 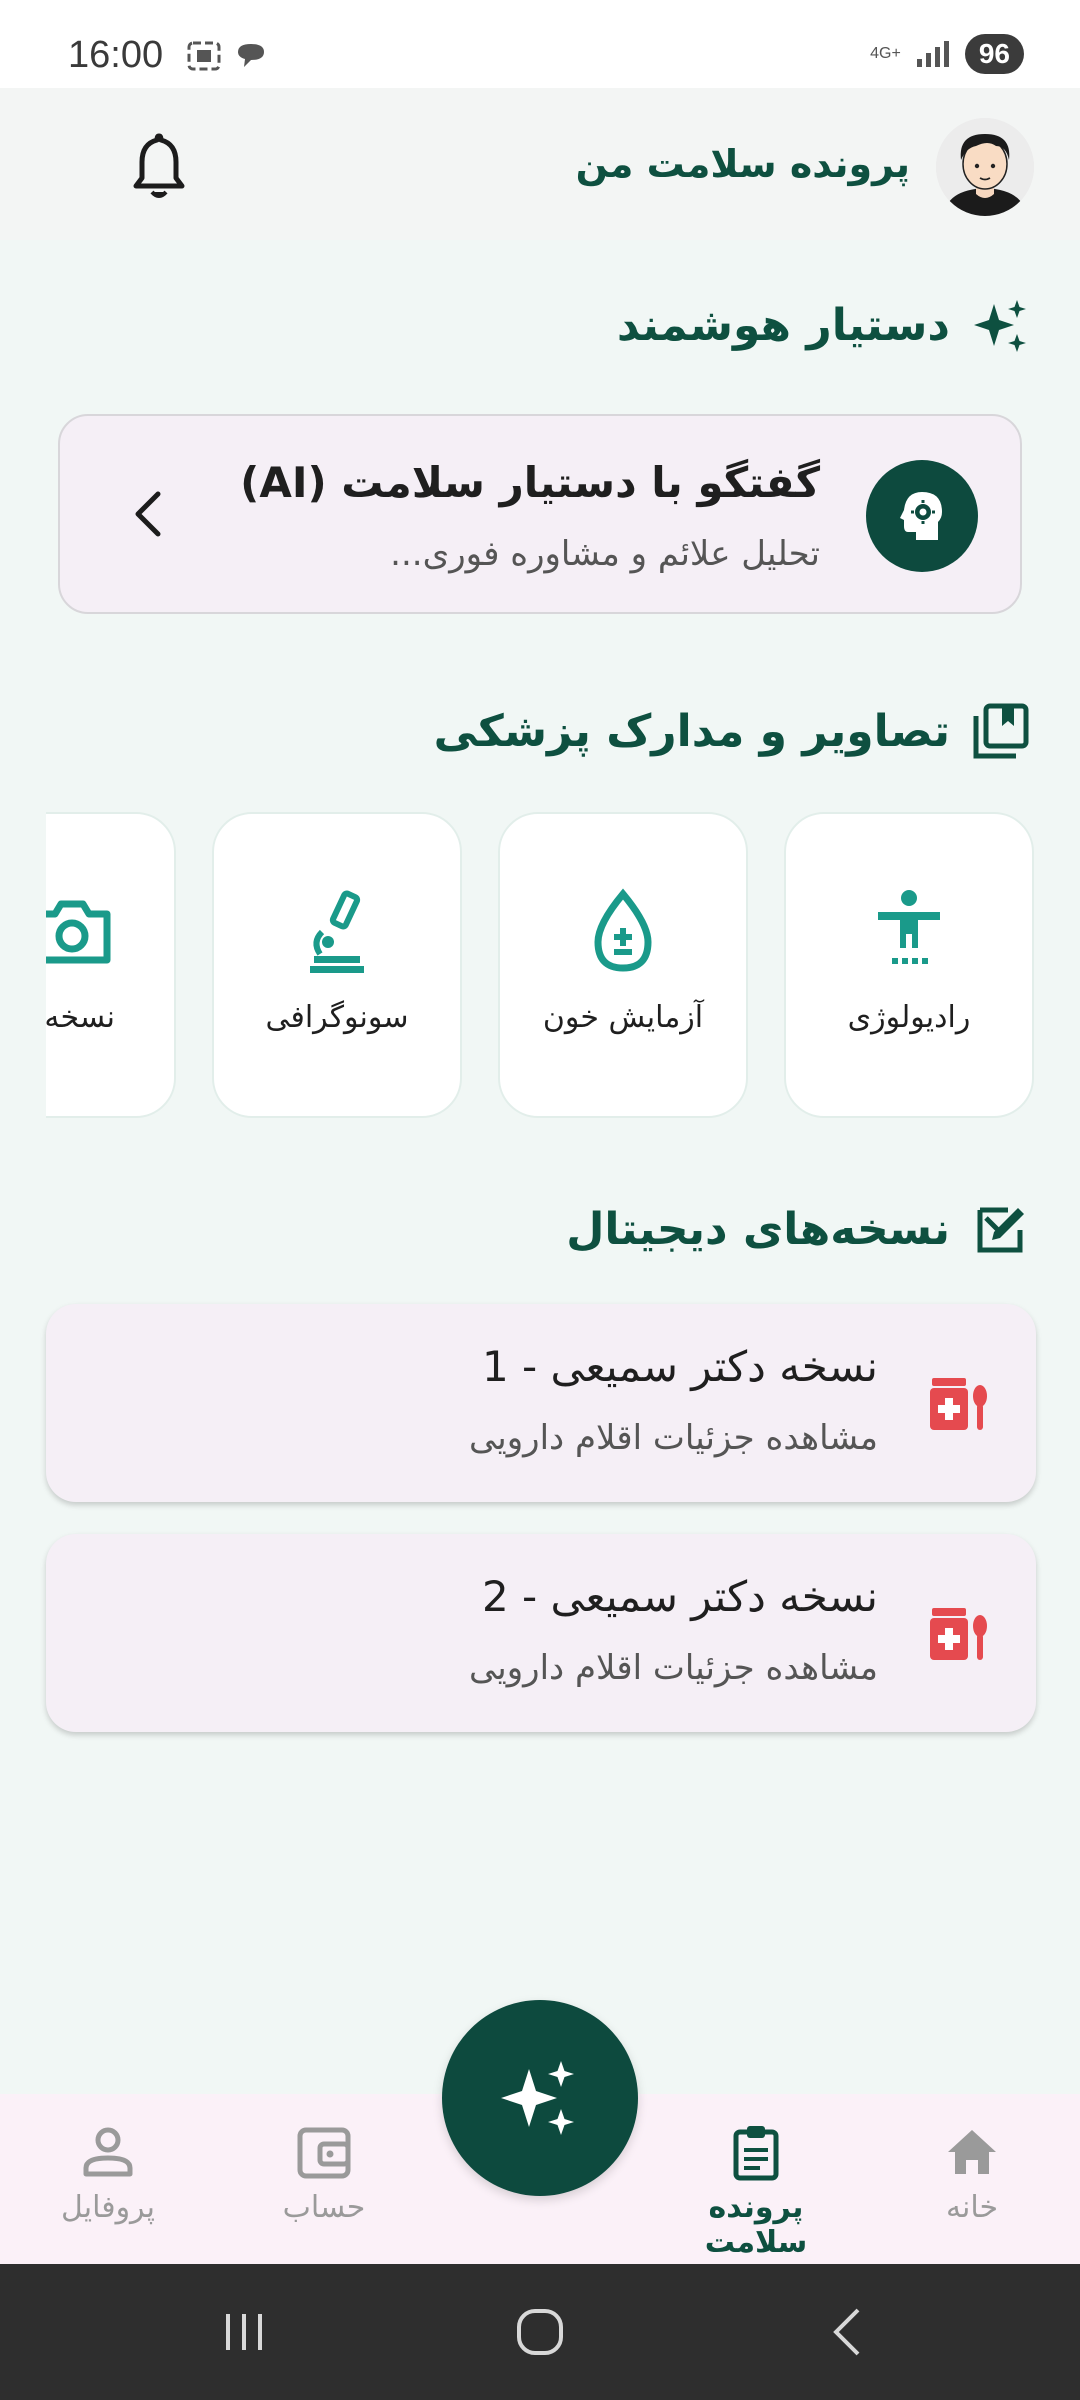 I want to click on doc-card-label: رادیولوژی, so click(x=909, y=1017).